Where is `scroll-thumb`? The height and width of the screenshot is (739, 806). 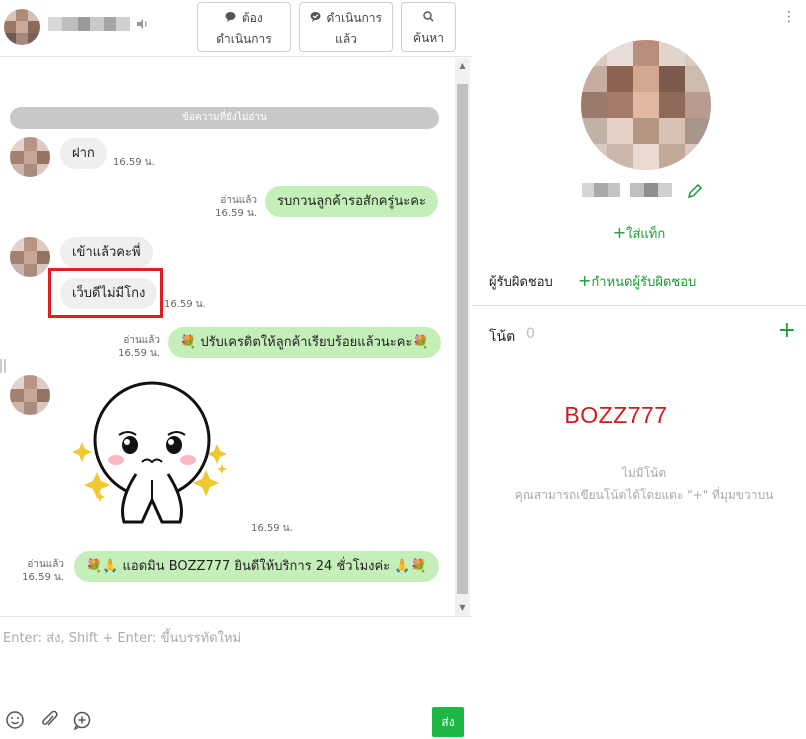 scroll-thumb is located at coordinates (462, 339).